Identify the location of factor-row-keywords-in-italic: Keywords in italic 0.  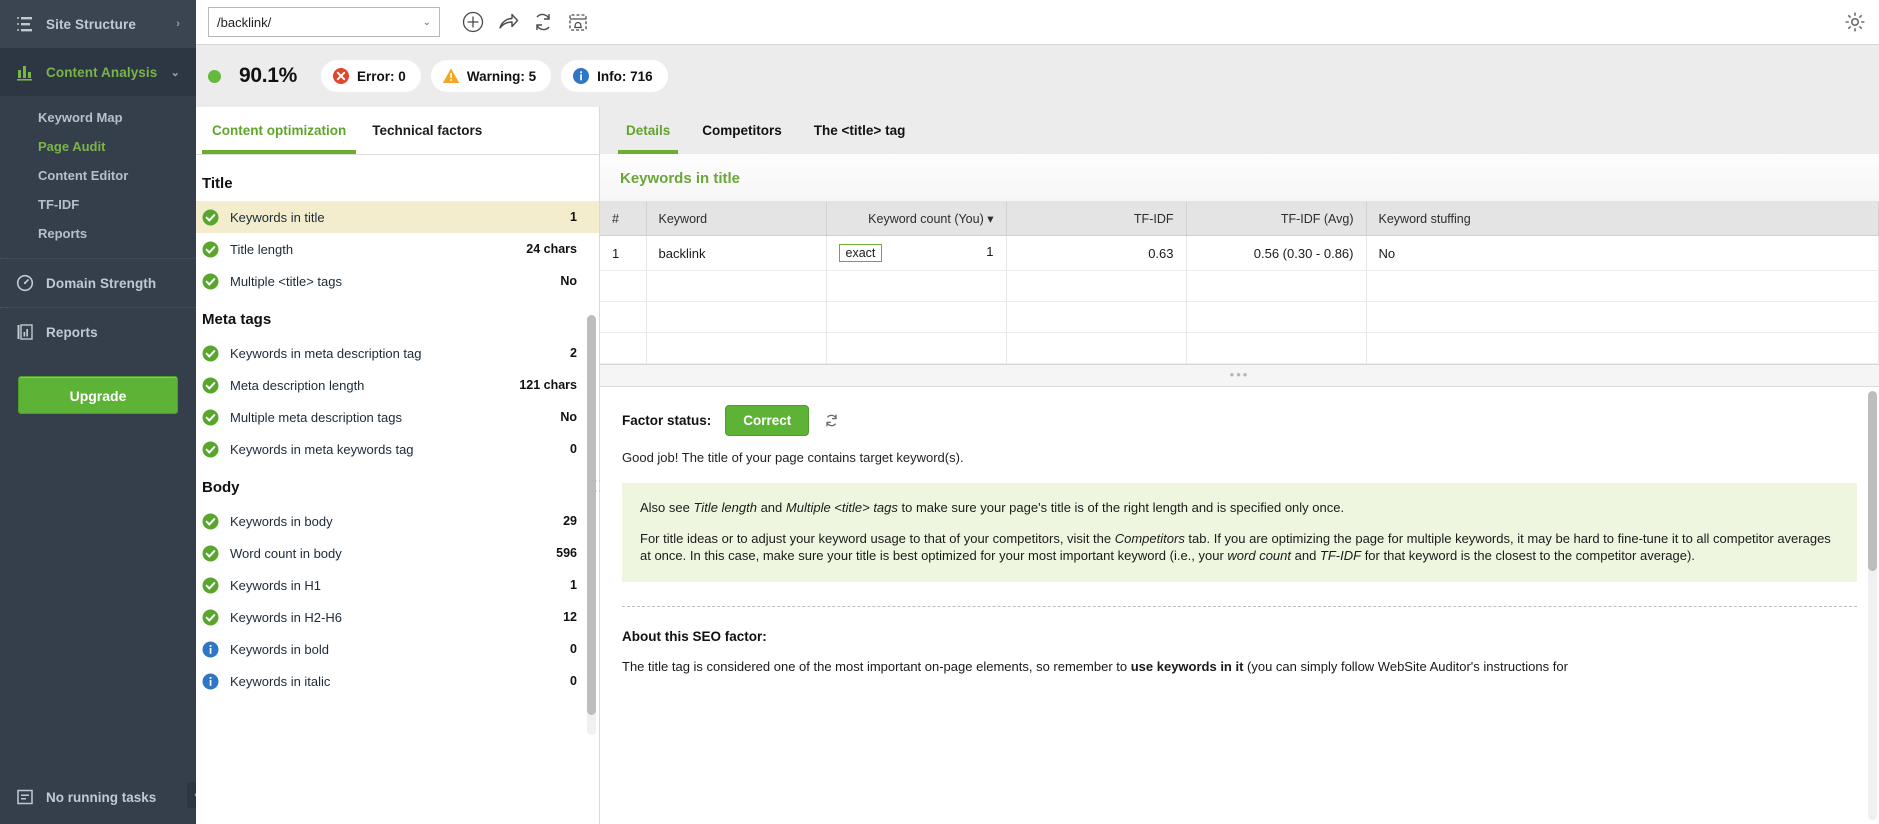
(397, 681).